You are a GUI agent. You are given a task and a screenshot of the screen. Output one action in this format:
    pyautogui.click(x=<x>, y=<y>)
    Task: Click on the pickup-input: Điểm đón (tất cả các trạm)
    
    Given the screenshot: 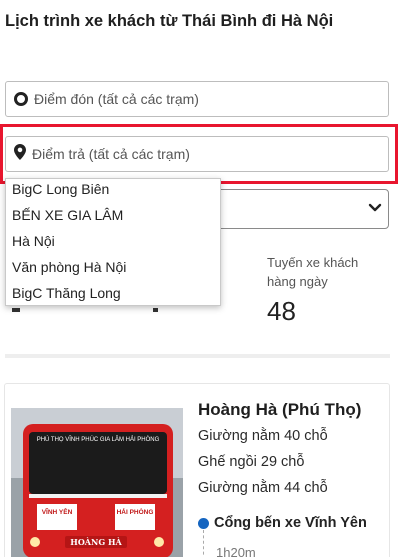 What is the action you would take?
    pyautogui.click(x=197, y=99)
    